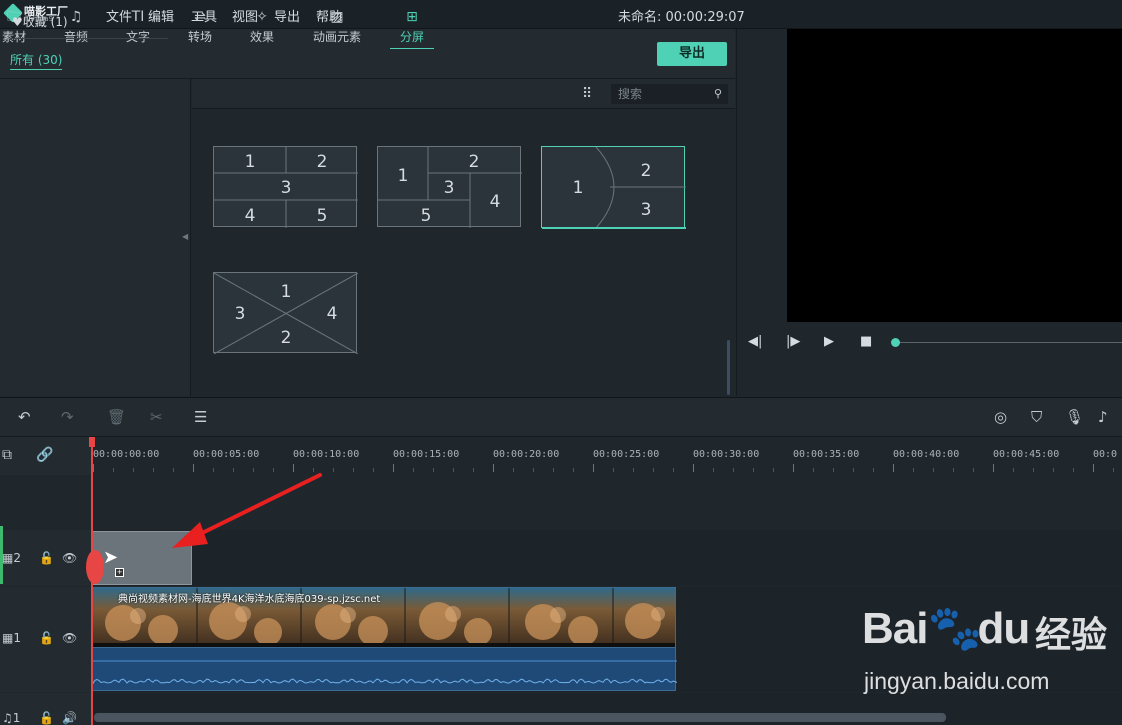 The width and height of the screenshot is (1122, 725). I want to click on next-frame-icon: |▶, so click(793, 341).